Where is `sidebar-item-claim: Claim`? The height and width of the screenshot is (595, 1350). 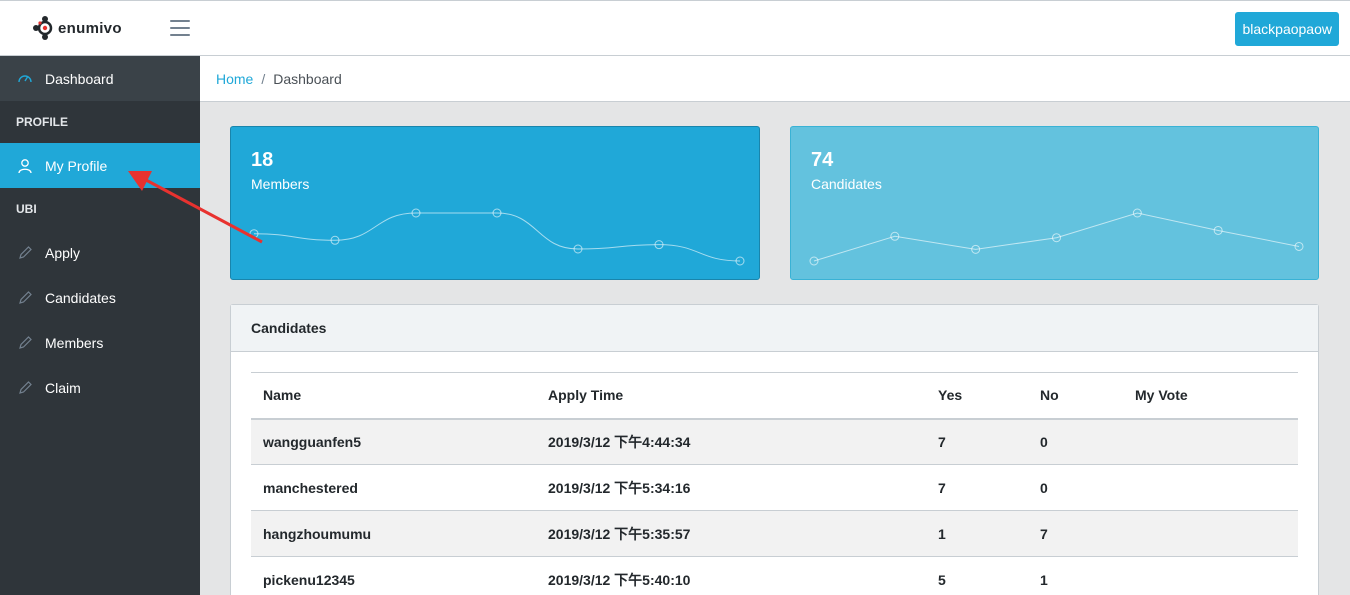 sidebar-item-claim: Claim is located at coordinates (100, 387).